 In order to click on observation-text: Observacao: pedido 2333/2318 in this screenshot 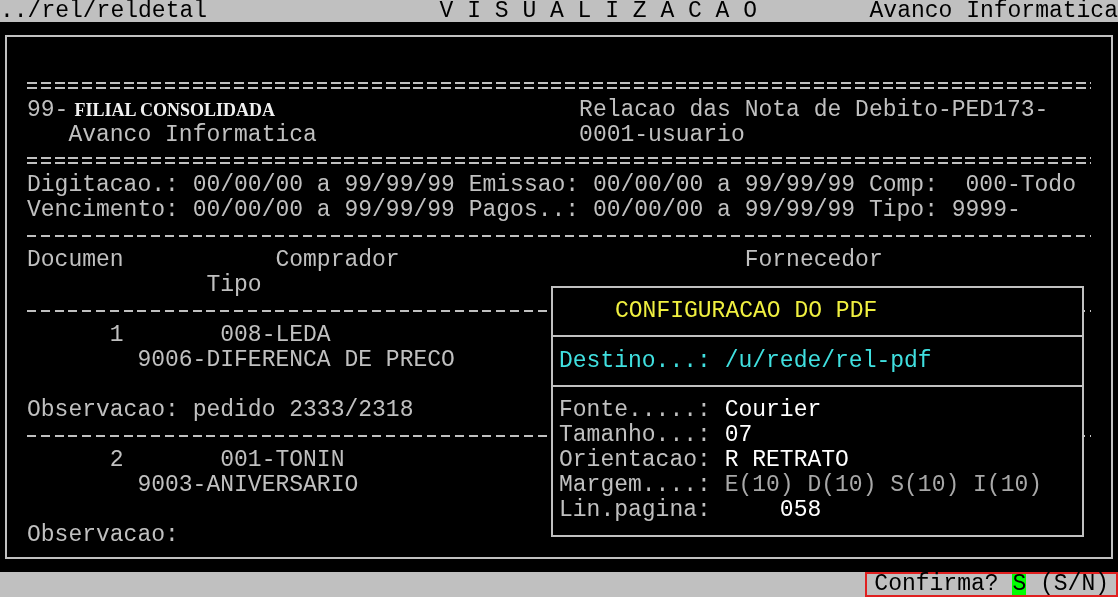, I will do `click(220, 410)`.